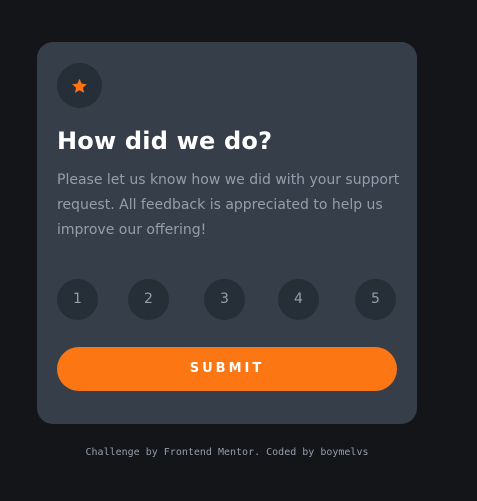 The image size is (477, 501). Describe the element at coordinates (227, 369) in the screenshot. I see `submit-button: SUBMIT` at that location.